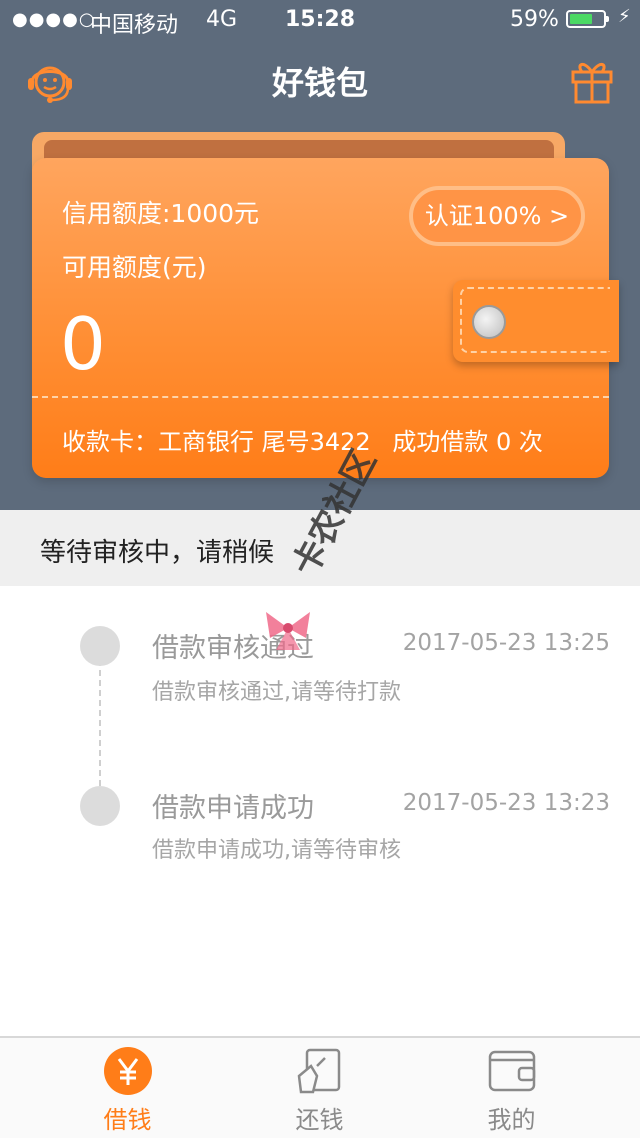 The height and width of the screenshot is (1138, 640). What do you see at coordinates (592, 81) in the screenshot?
I see `gift-icon` at bounding box center [592, 81].